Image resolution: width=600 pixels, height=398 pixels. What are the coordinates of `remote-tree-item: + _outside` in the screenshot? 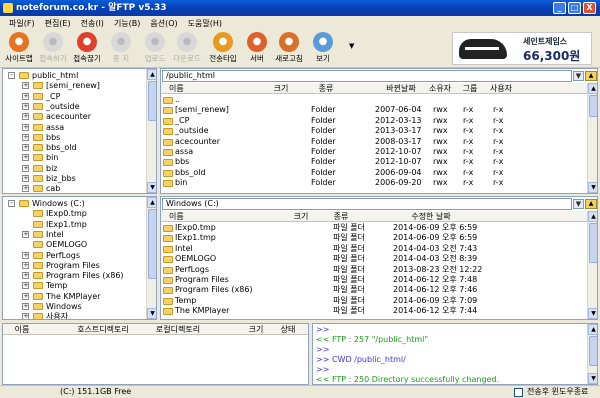 It's located at (51, 107).